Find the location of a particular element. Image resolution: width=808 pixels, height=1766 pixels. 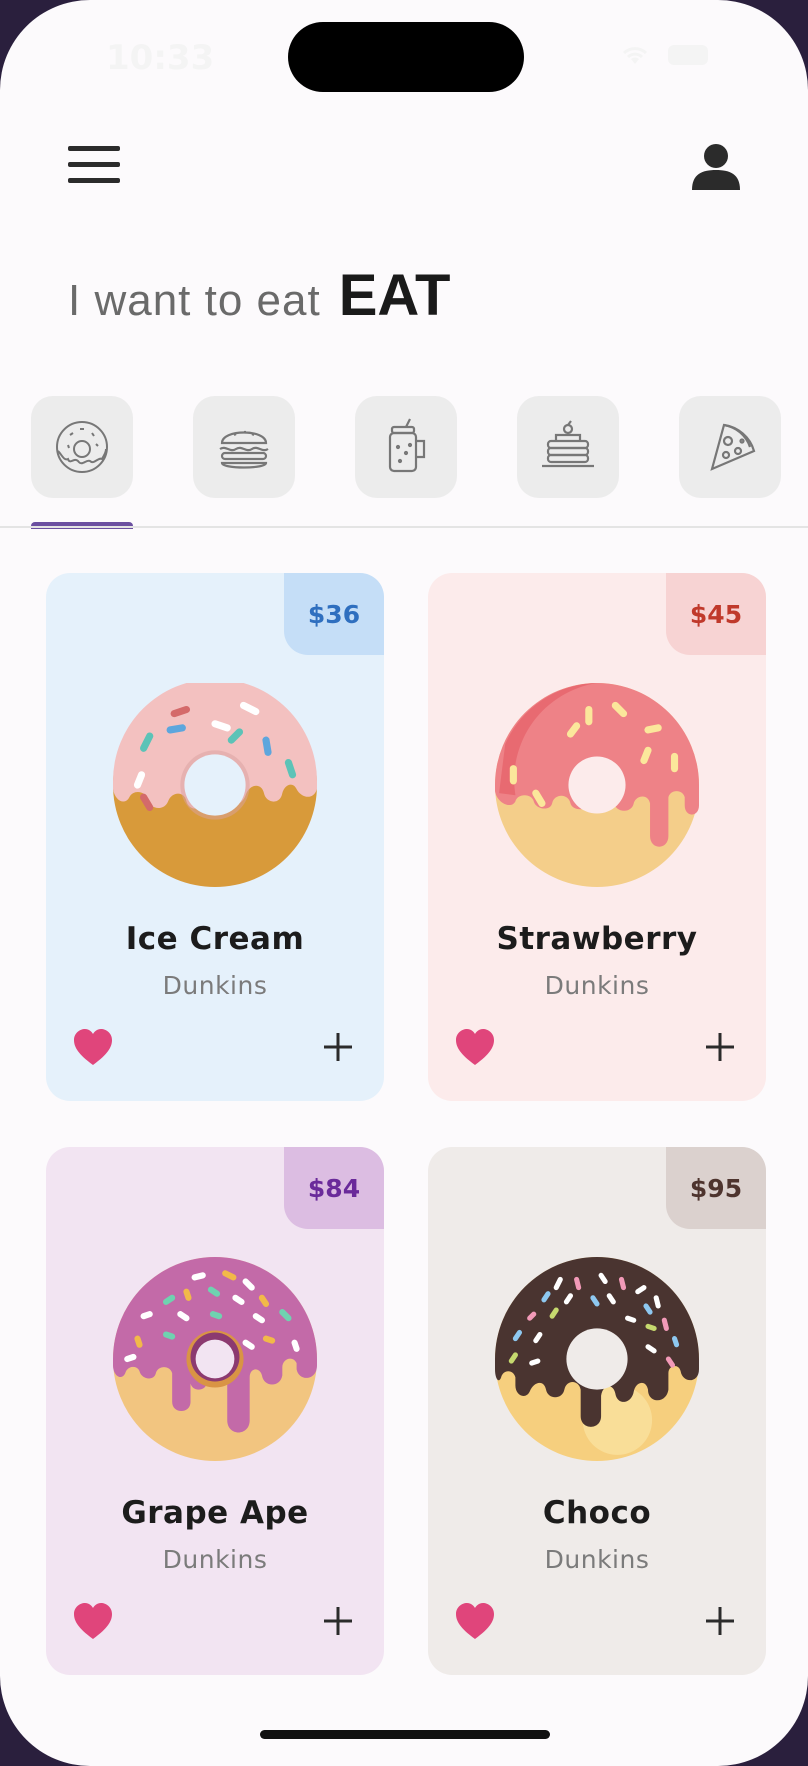

status-icons is located at coordinates (664, 55).